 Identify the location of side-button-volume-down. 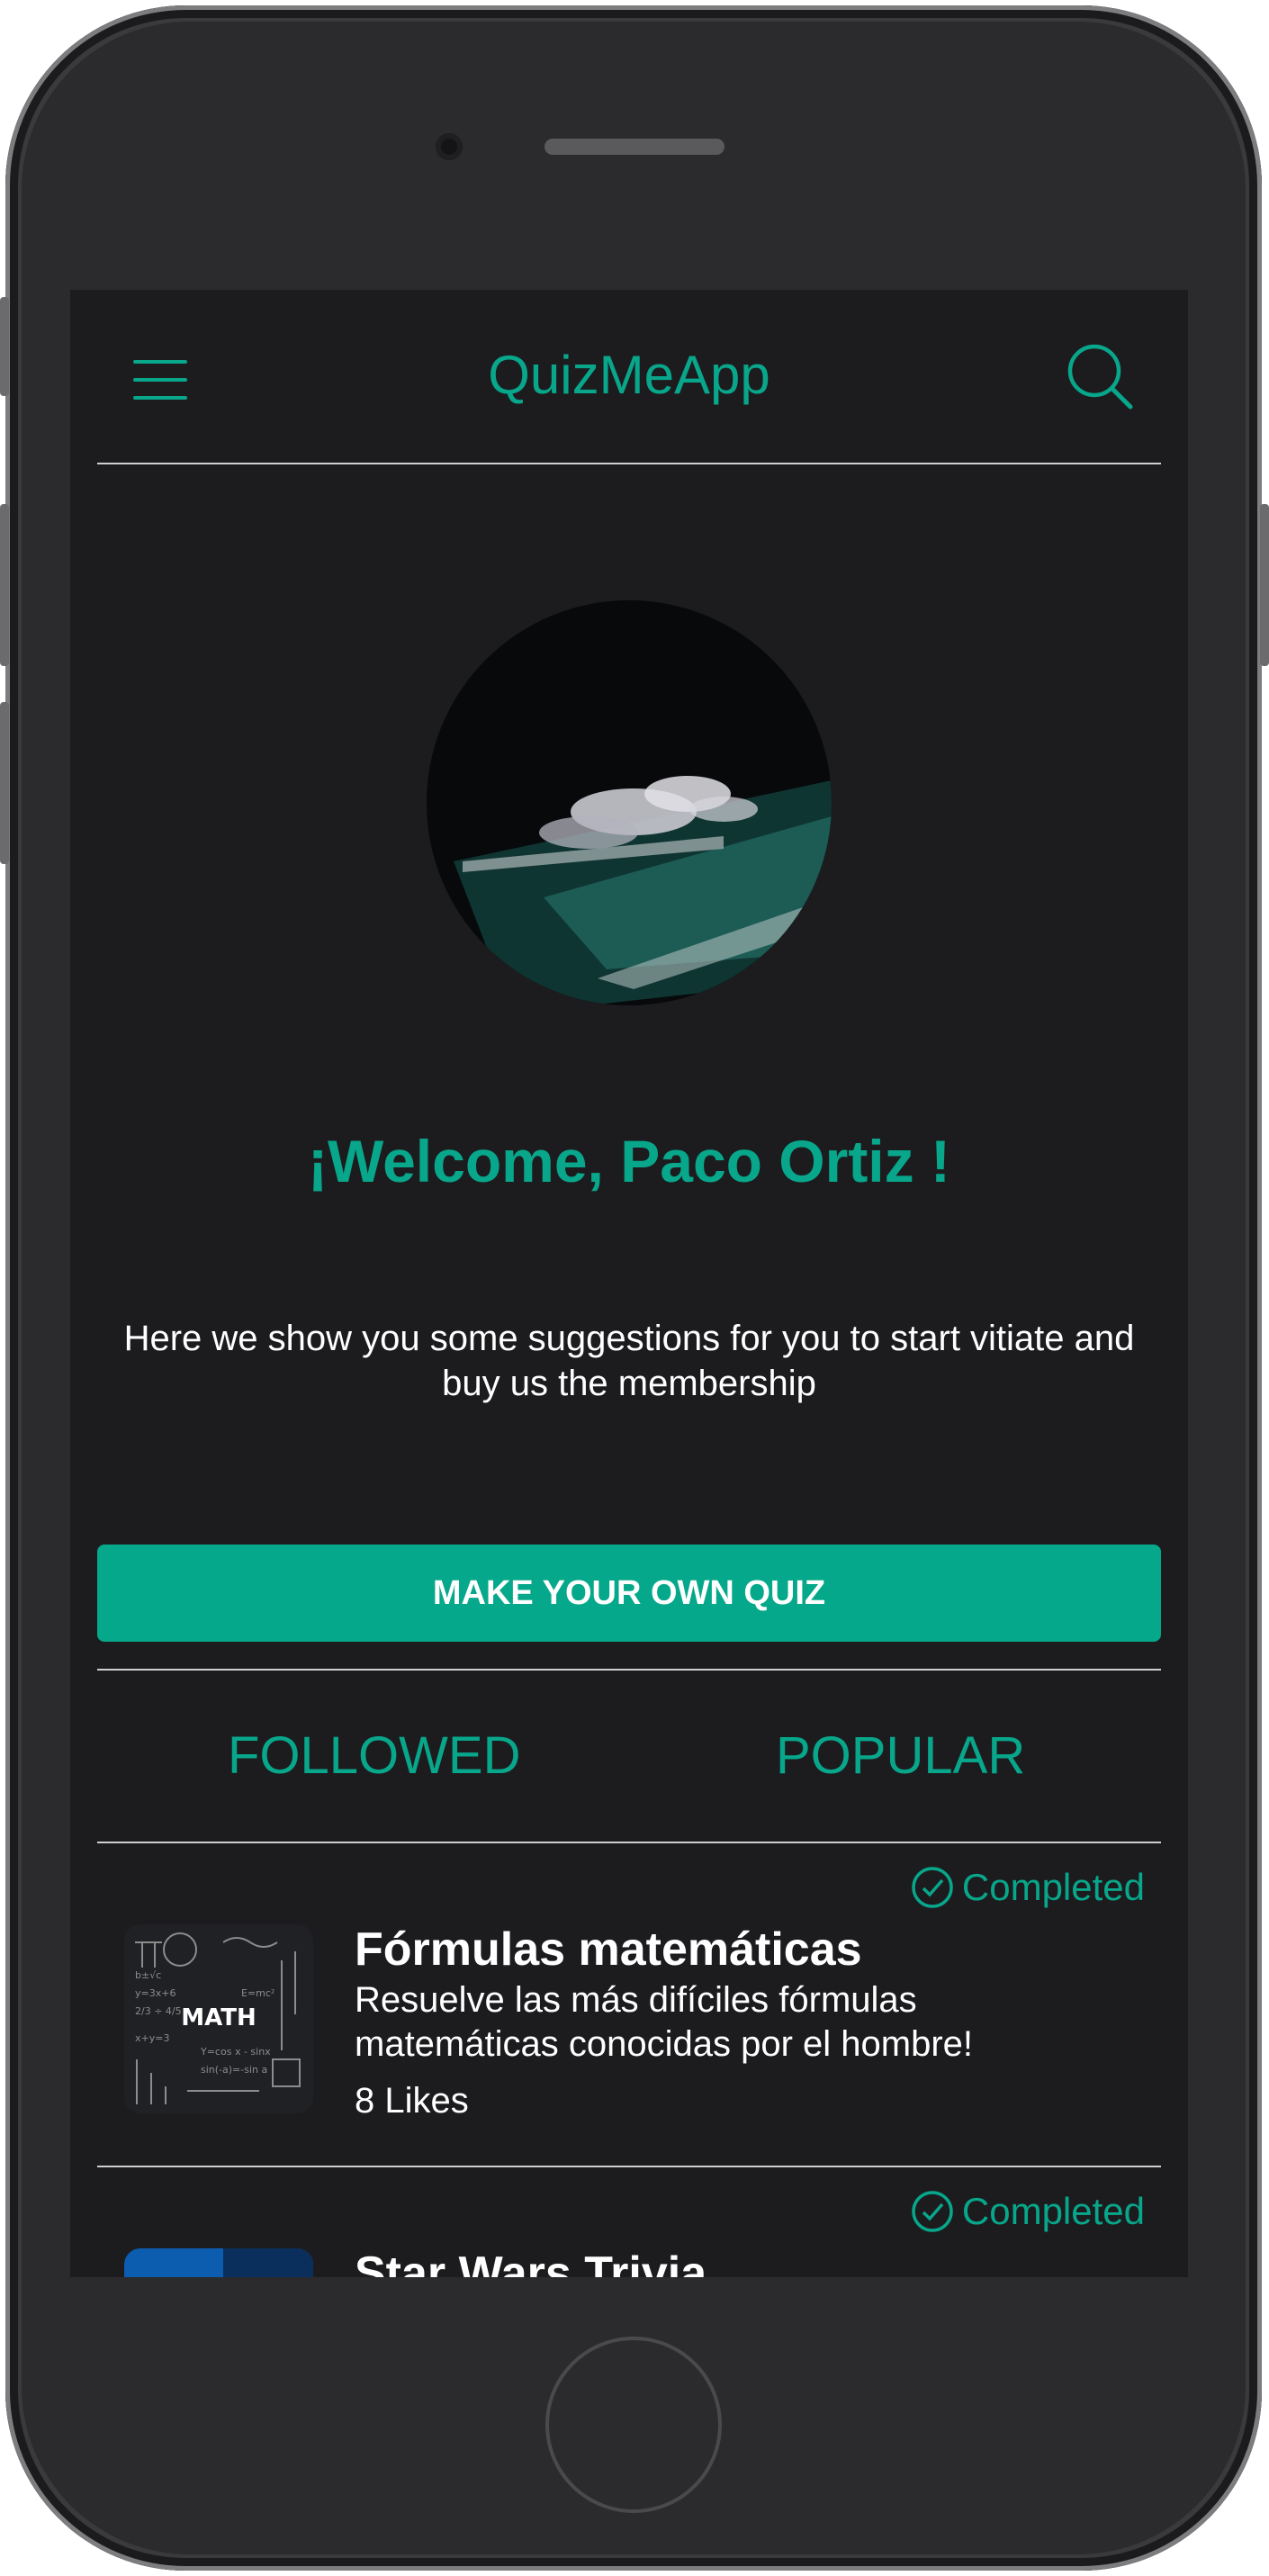
(4, 783).